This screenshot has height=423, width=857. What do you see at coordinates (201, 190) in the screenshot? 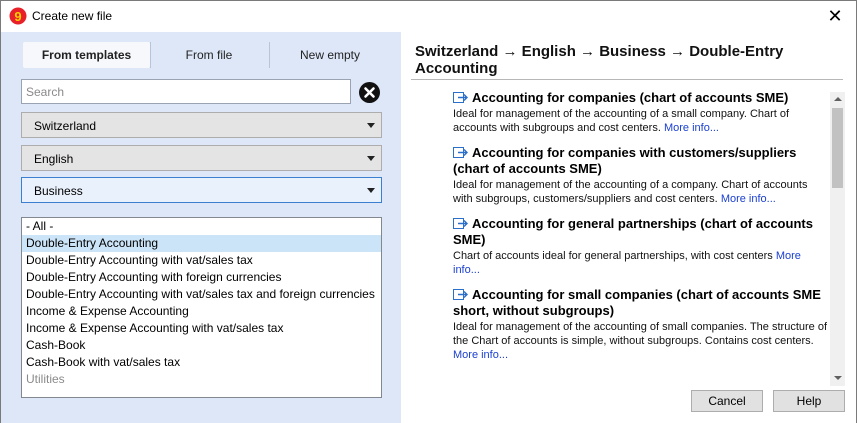
I see `category-select: Business` at bounding box center [201, 190].